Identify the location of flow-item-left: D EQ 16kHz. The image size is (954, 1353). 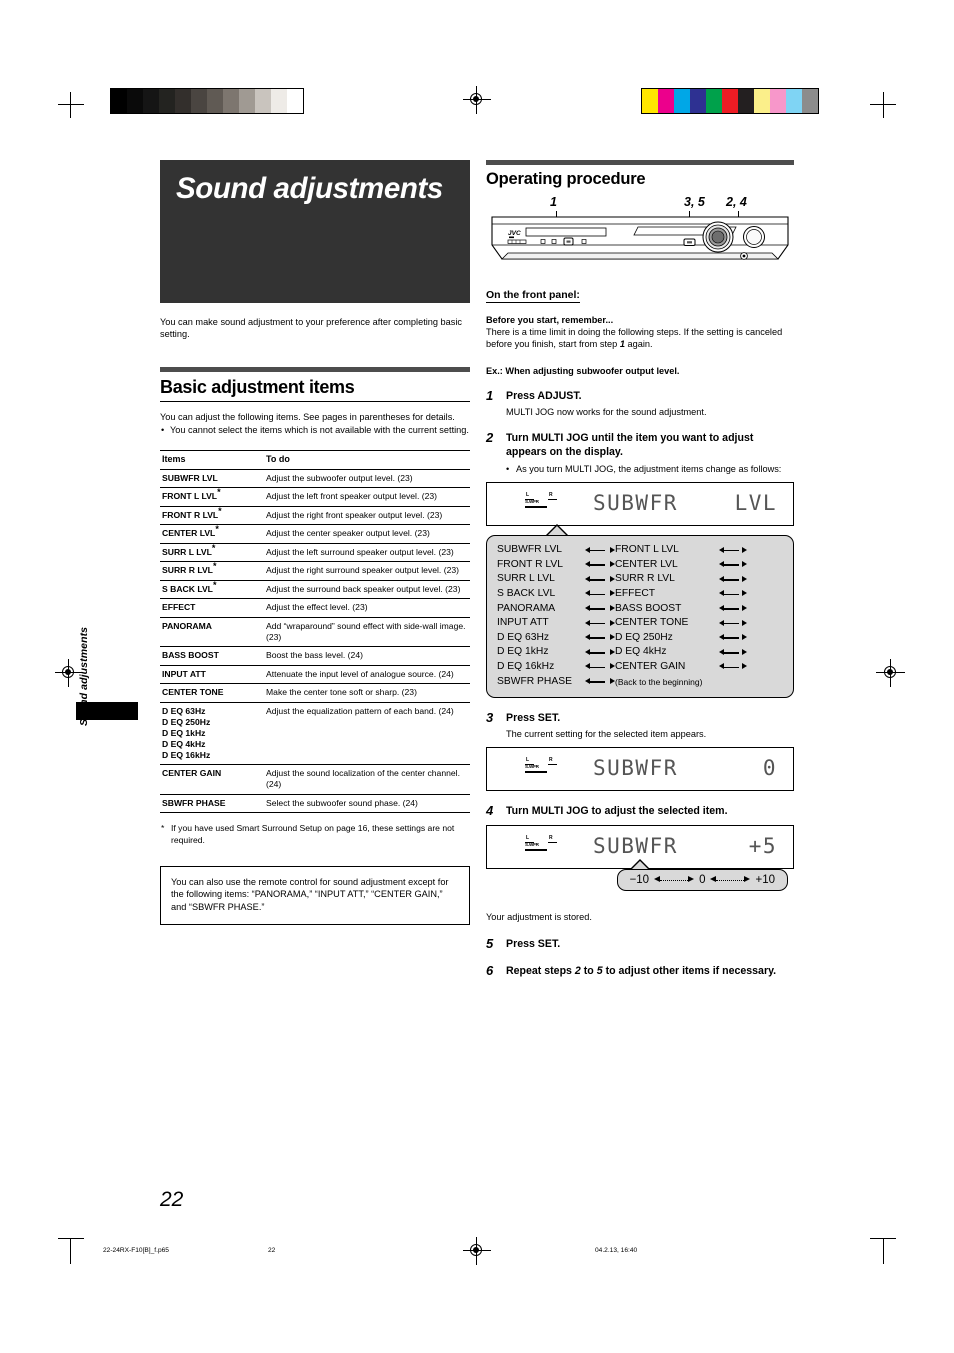
(526, 666).